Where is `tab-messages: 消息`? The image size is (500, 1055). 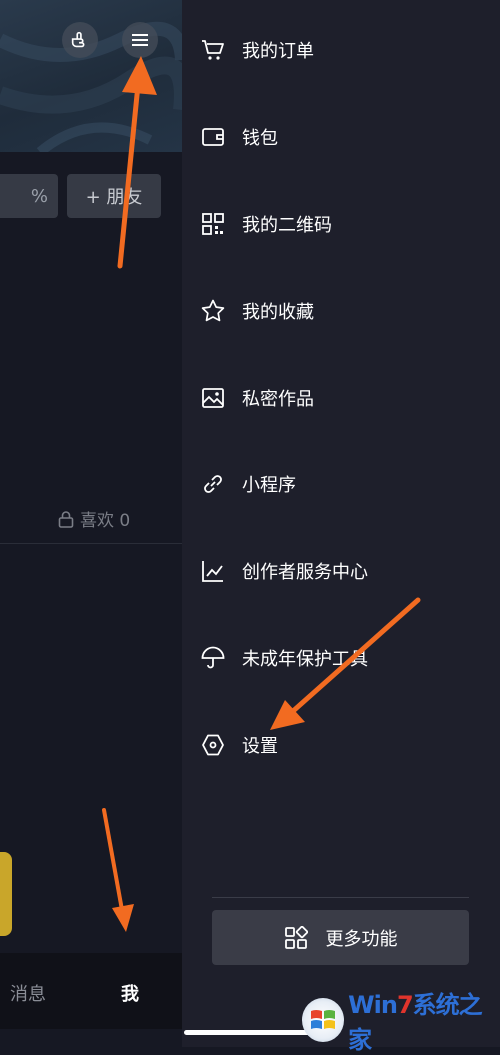 tab-messages: 消息 is located at coordinates (28, 993).